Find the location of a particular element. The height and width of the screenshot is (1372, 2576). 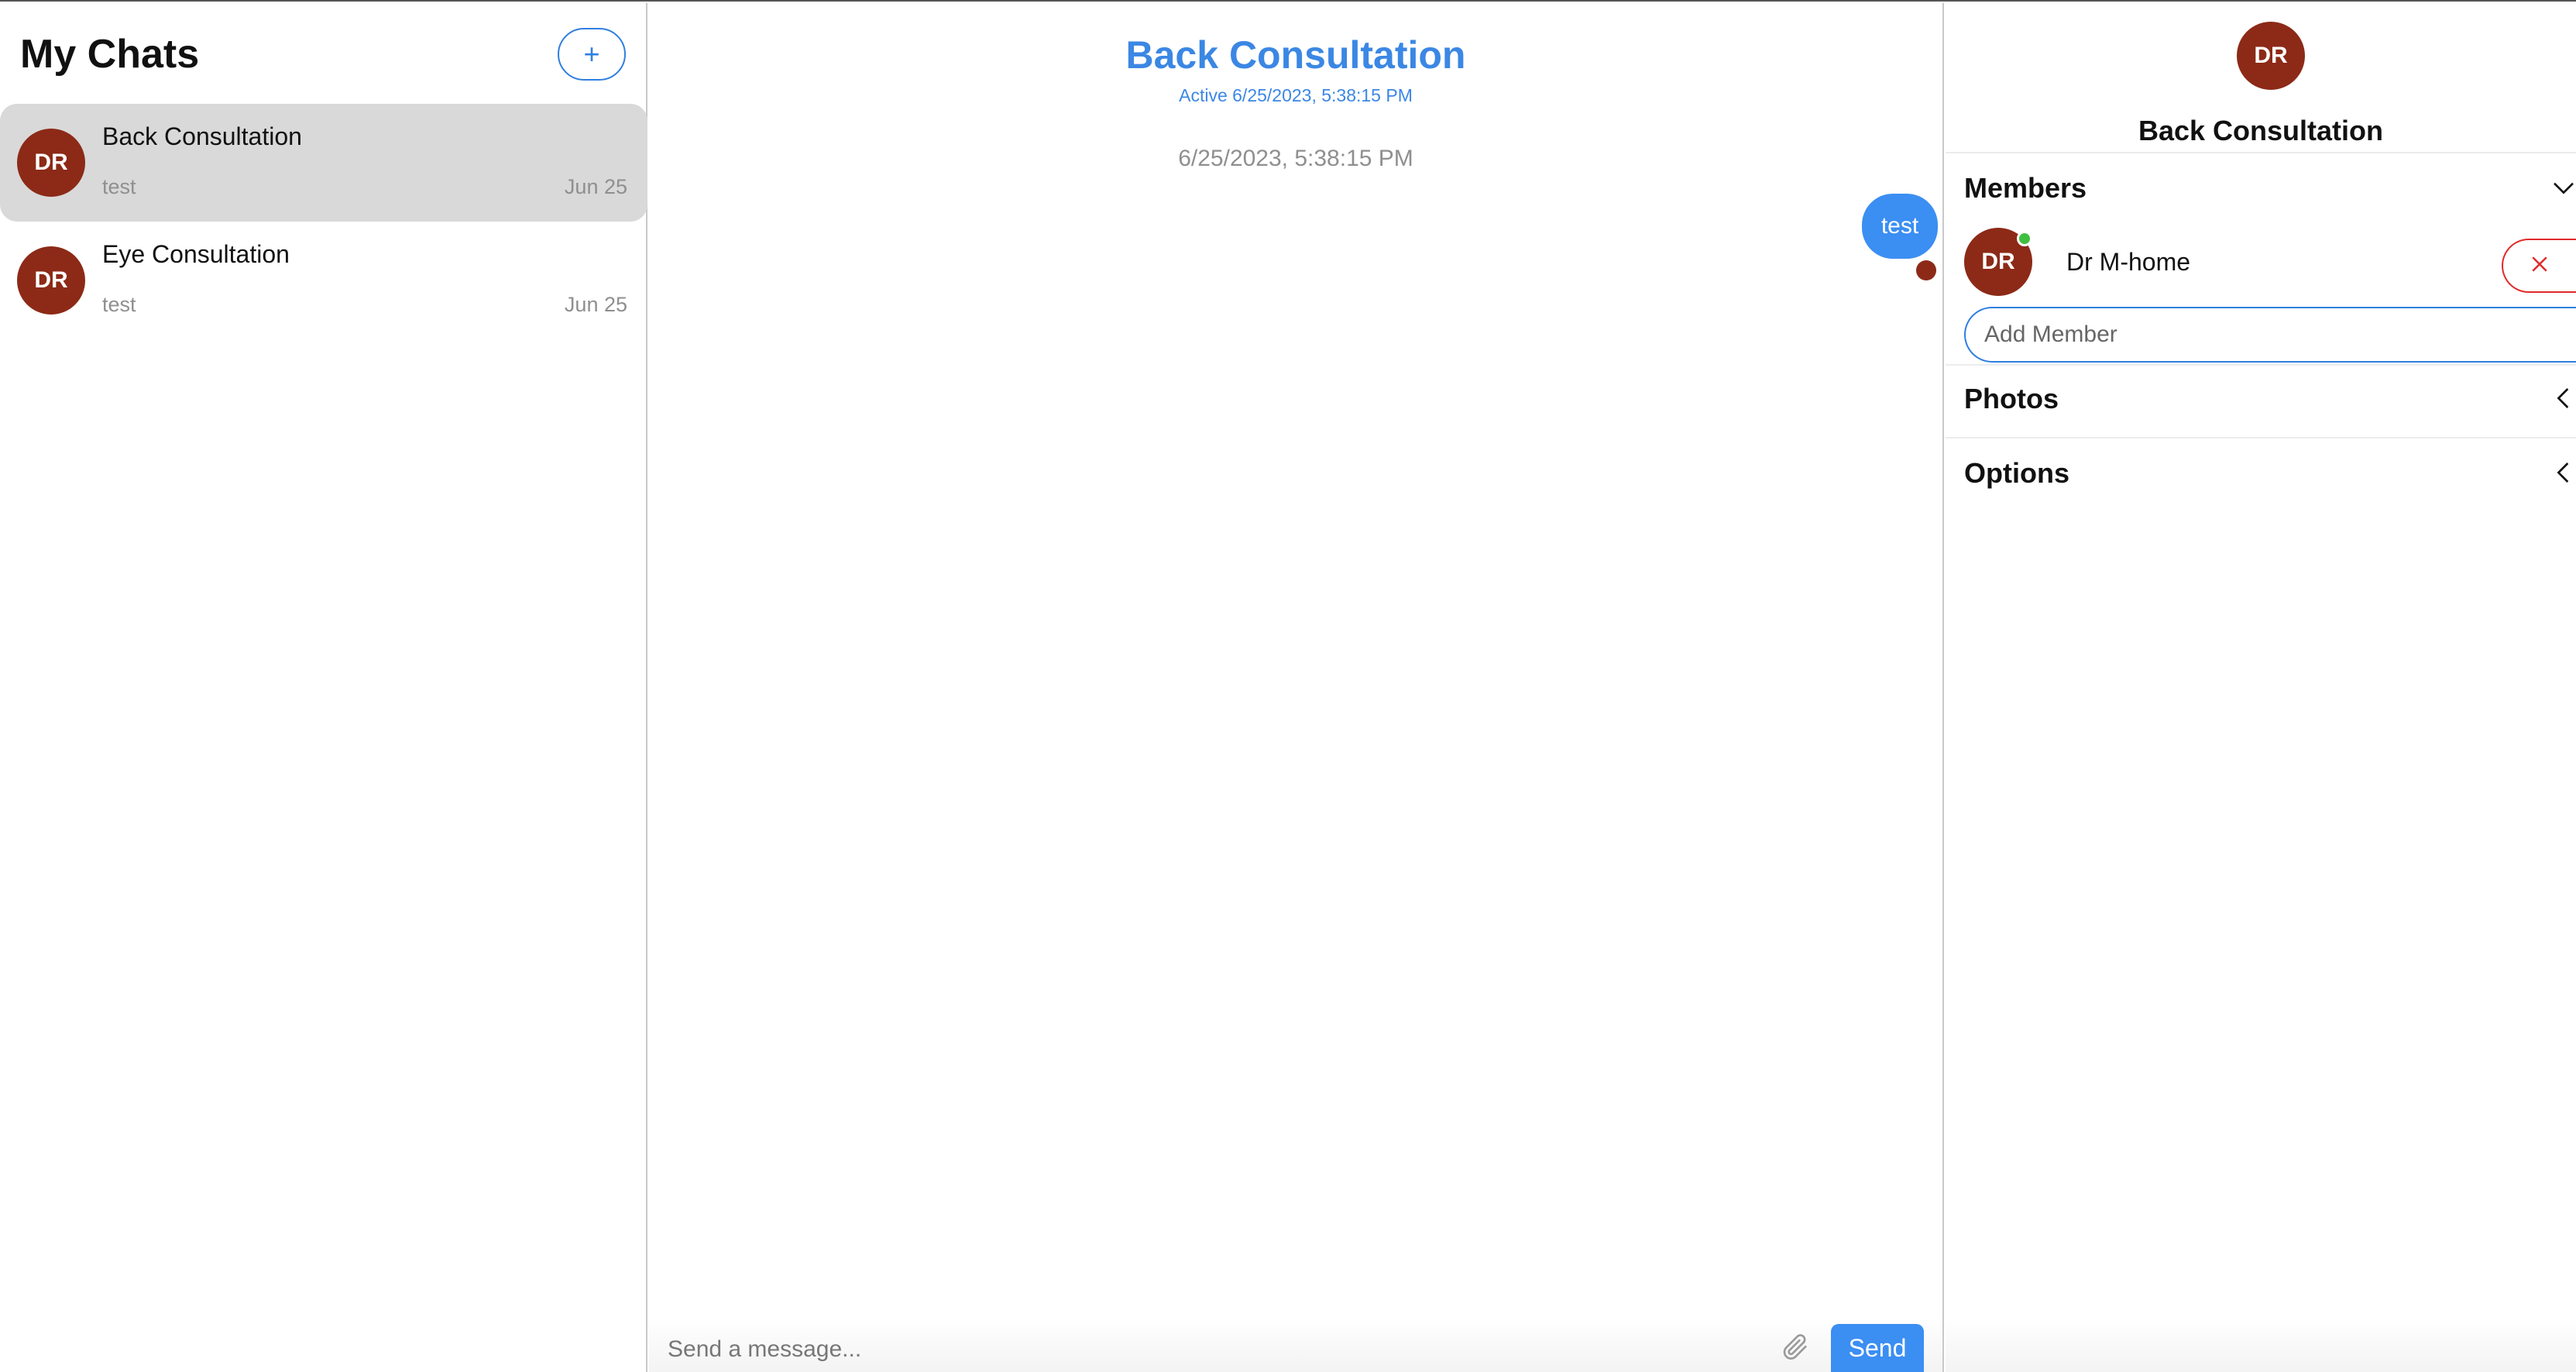

chat-item-name: Back Consultation is located at coordinates (202, 136).